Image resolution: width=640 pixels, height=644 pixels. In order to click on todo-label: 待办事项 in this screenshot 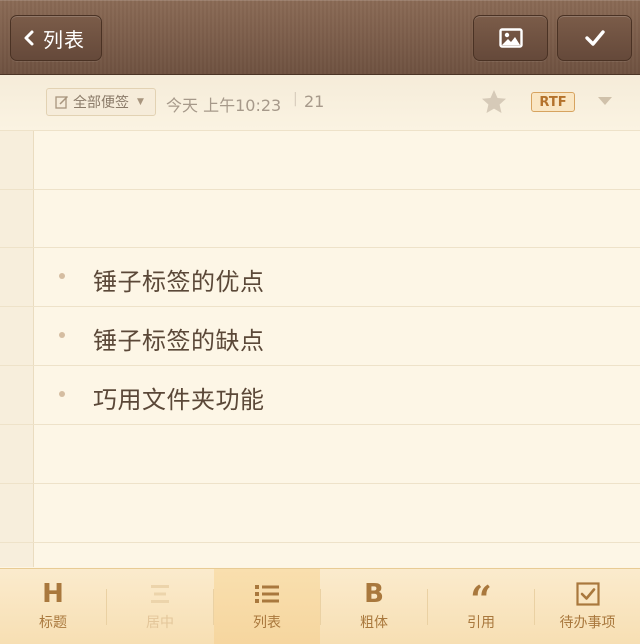, I will do `click(587, 623)`.